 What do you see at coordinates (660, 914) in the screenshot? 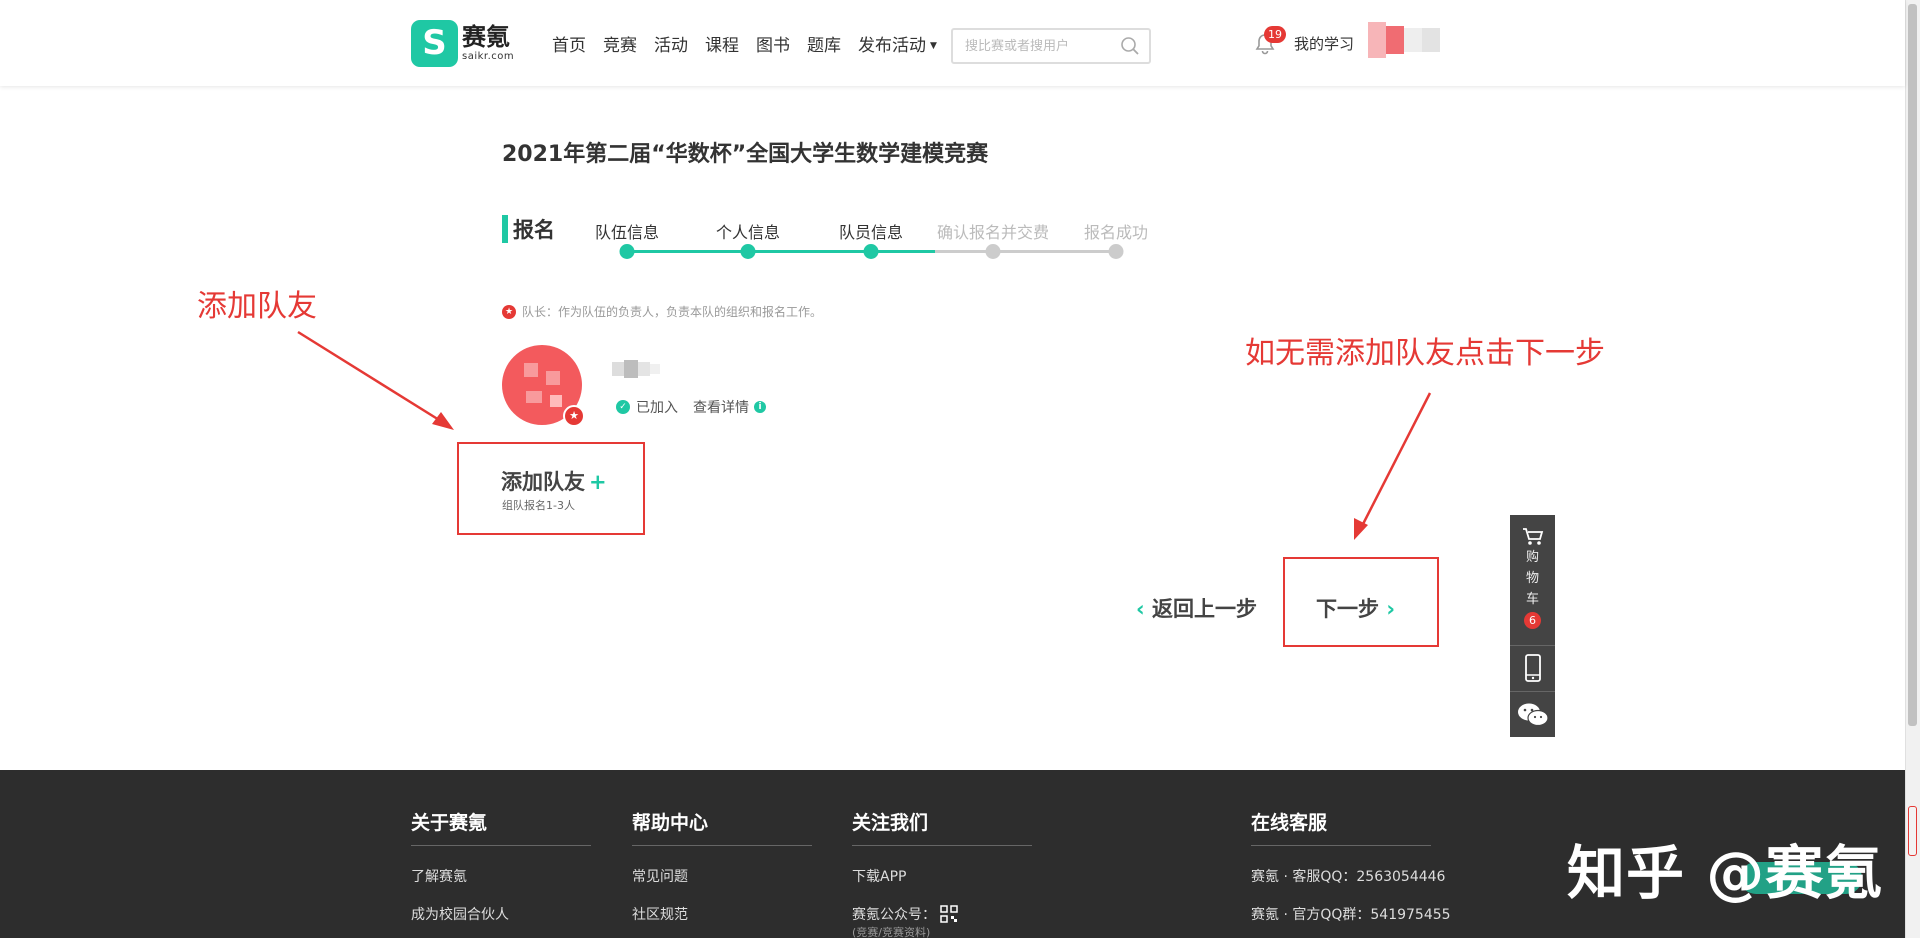
I see `footer-link-rules: 社区规范` at bounding box center [660, 914].